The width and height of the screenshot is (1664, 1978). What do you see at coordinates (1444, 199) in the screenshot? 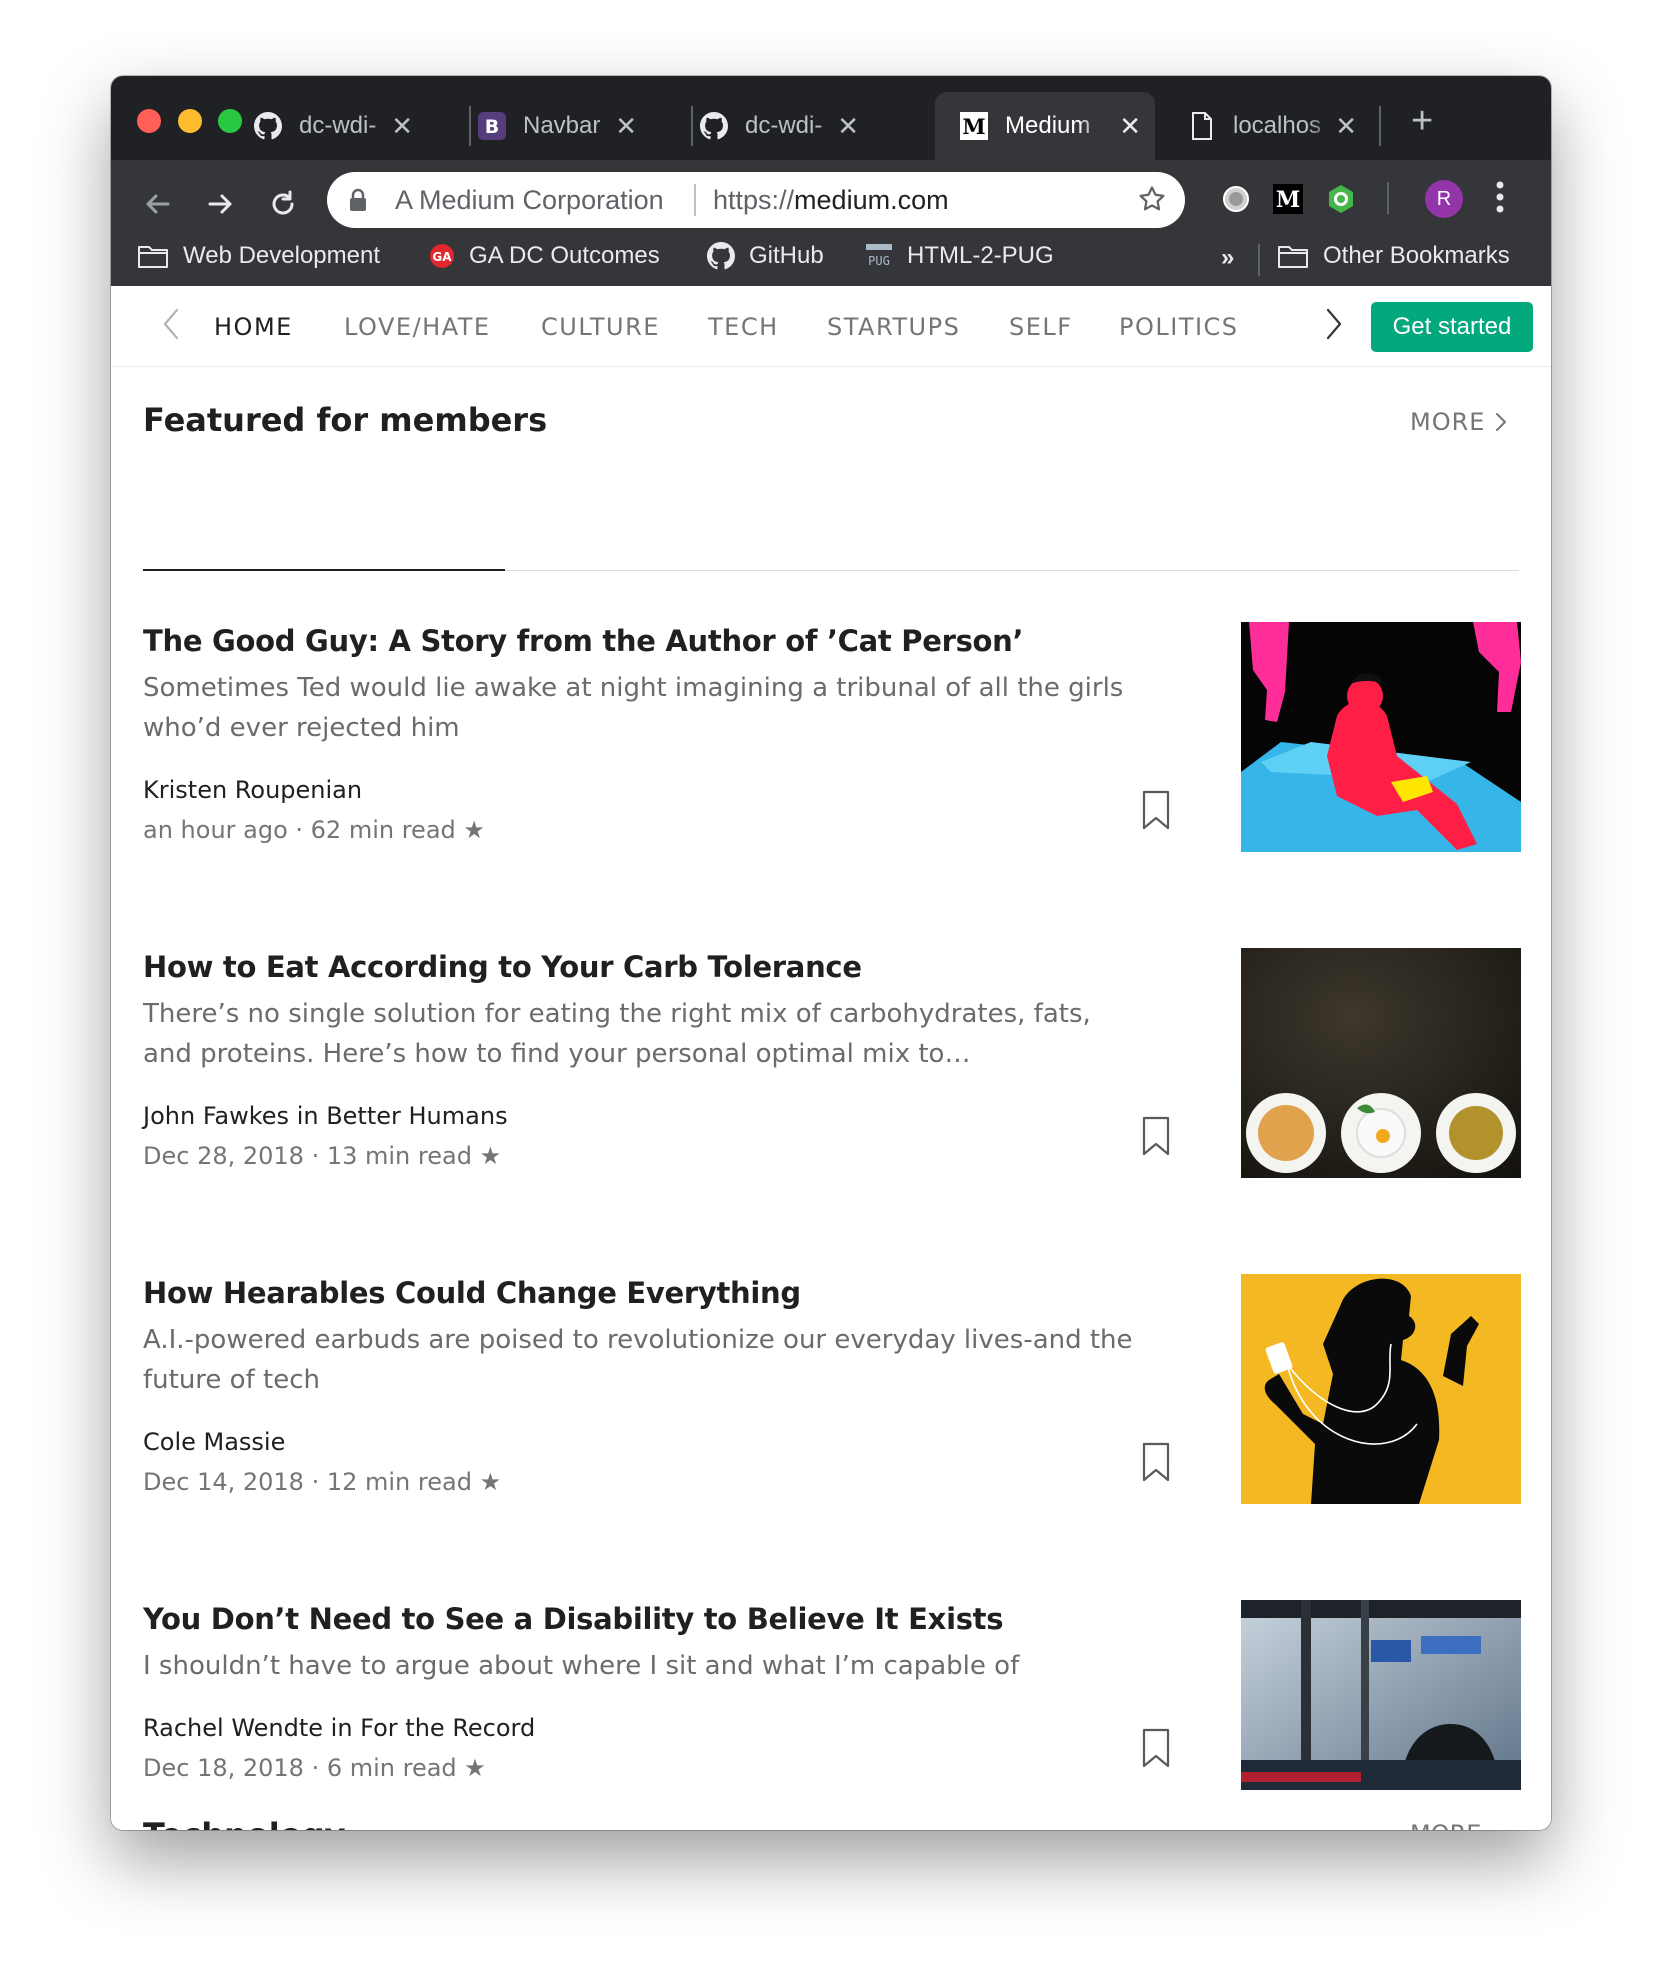
I see `profile-avatar: R` at bounding box center [1444, 199].